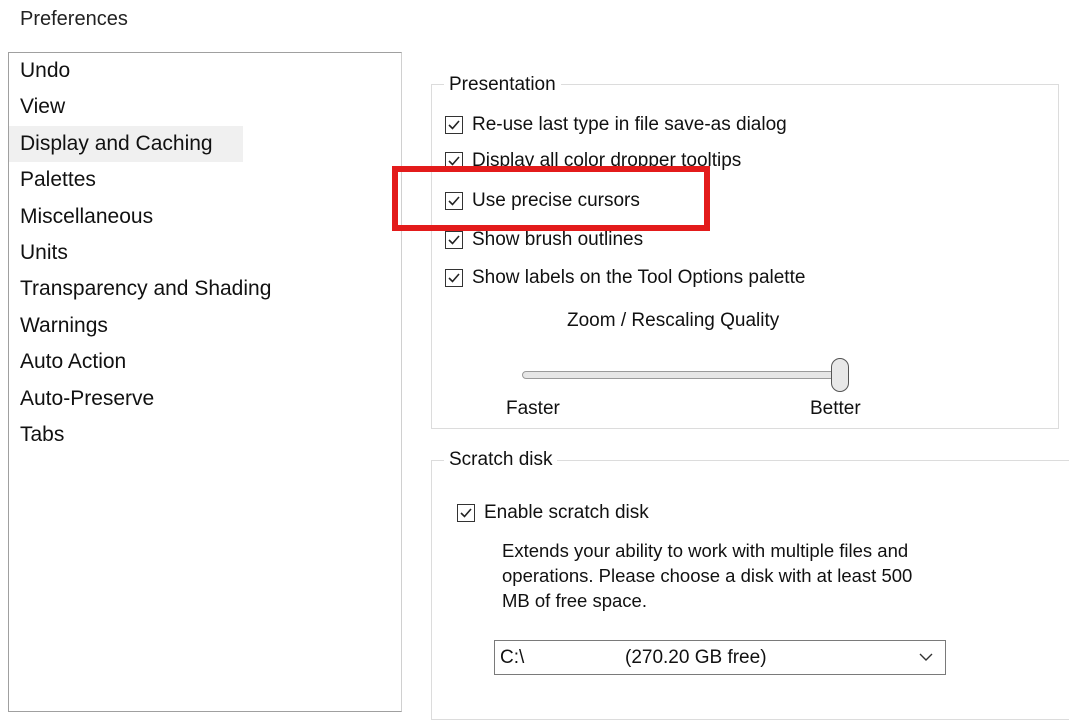 Image resolution: width=1069 pixels, height=720 pixels. I want to click on option-tool-options-labels: Show labels on the Tool Options palette, so click(625, 278).